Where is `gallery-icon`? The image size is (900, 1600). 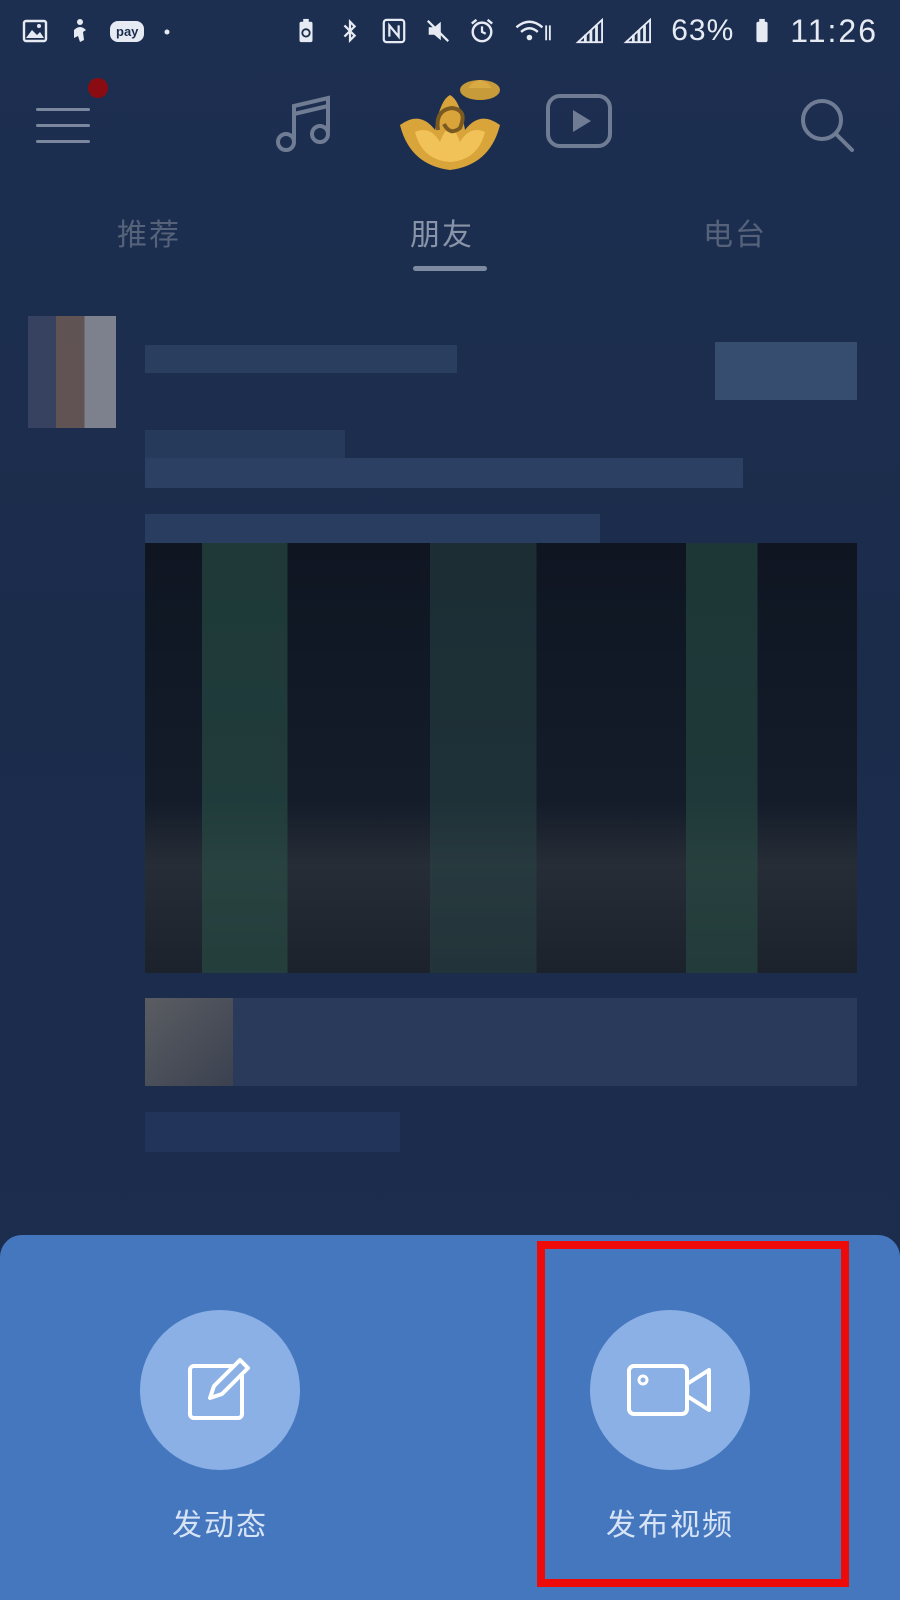 gallery-icon is located at coordinates (35, 31).